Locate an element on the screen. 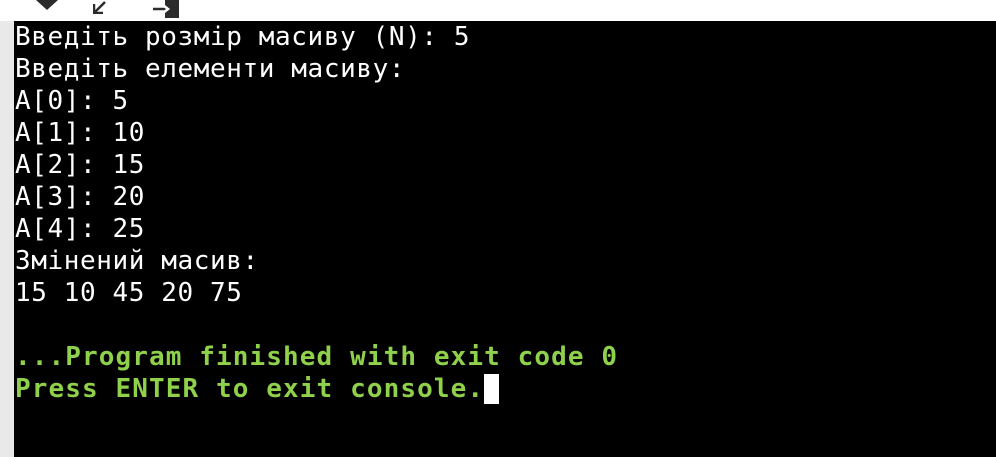  console-line: A[4]: 25 is located at coordinates (80, 229).